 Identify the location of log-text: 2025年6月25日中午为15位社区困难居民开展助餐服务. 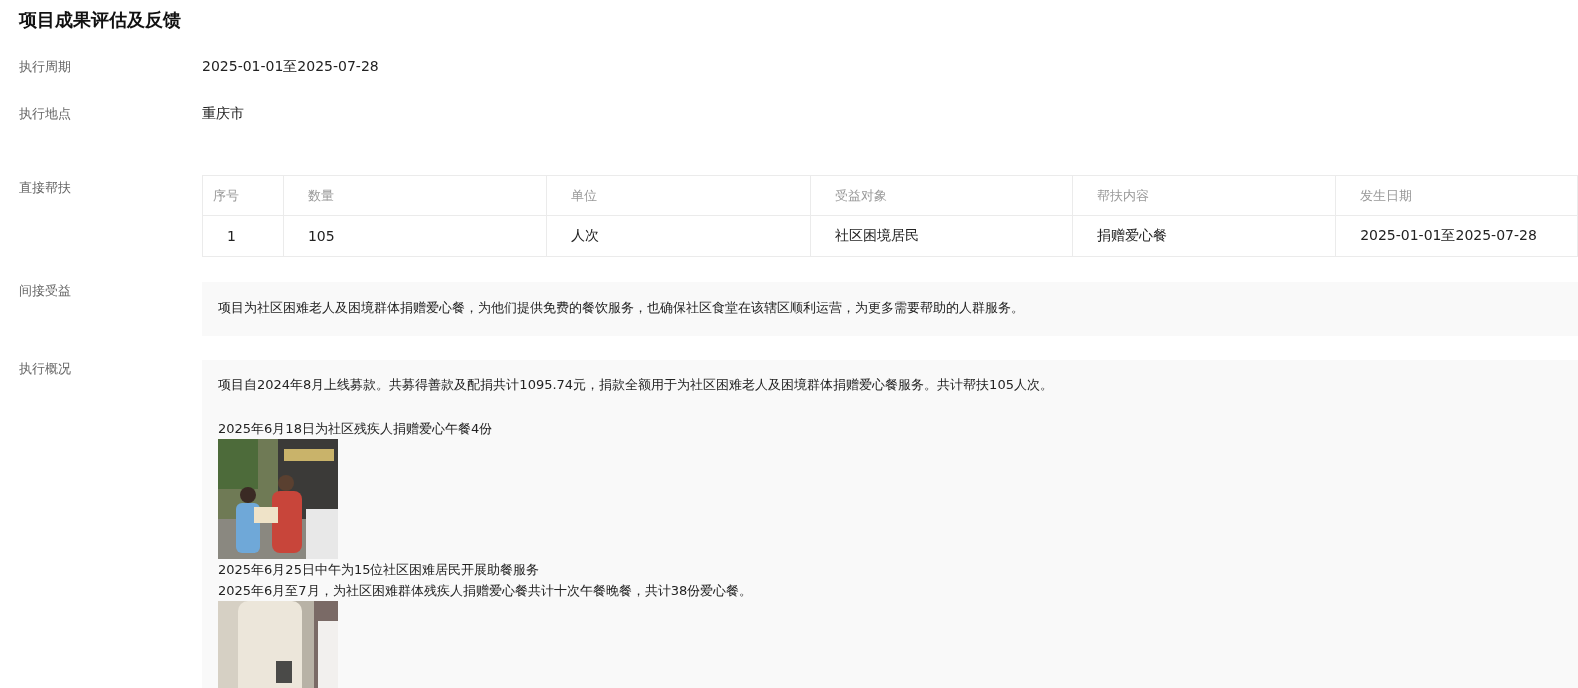
(379, 570).